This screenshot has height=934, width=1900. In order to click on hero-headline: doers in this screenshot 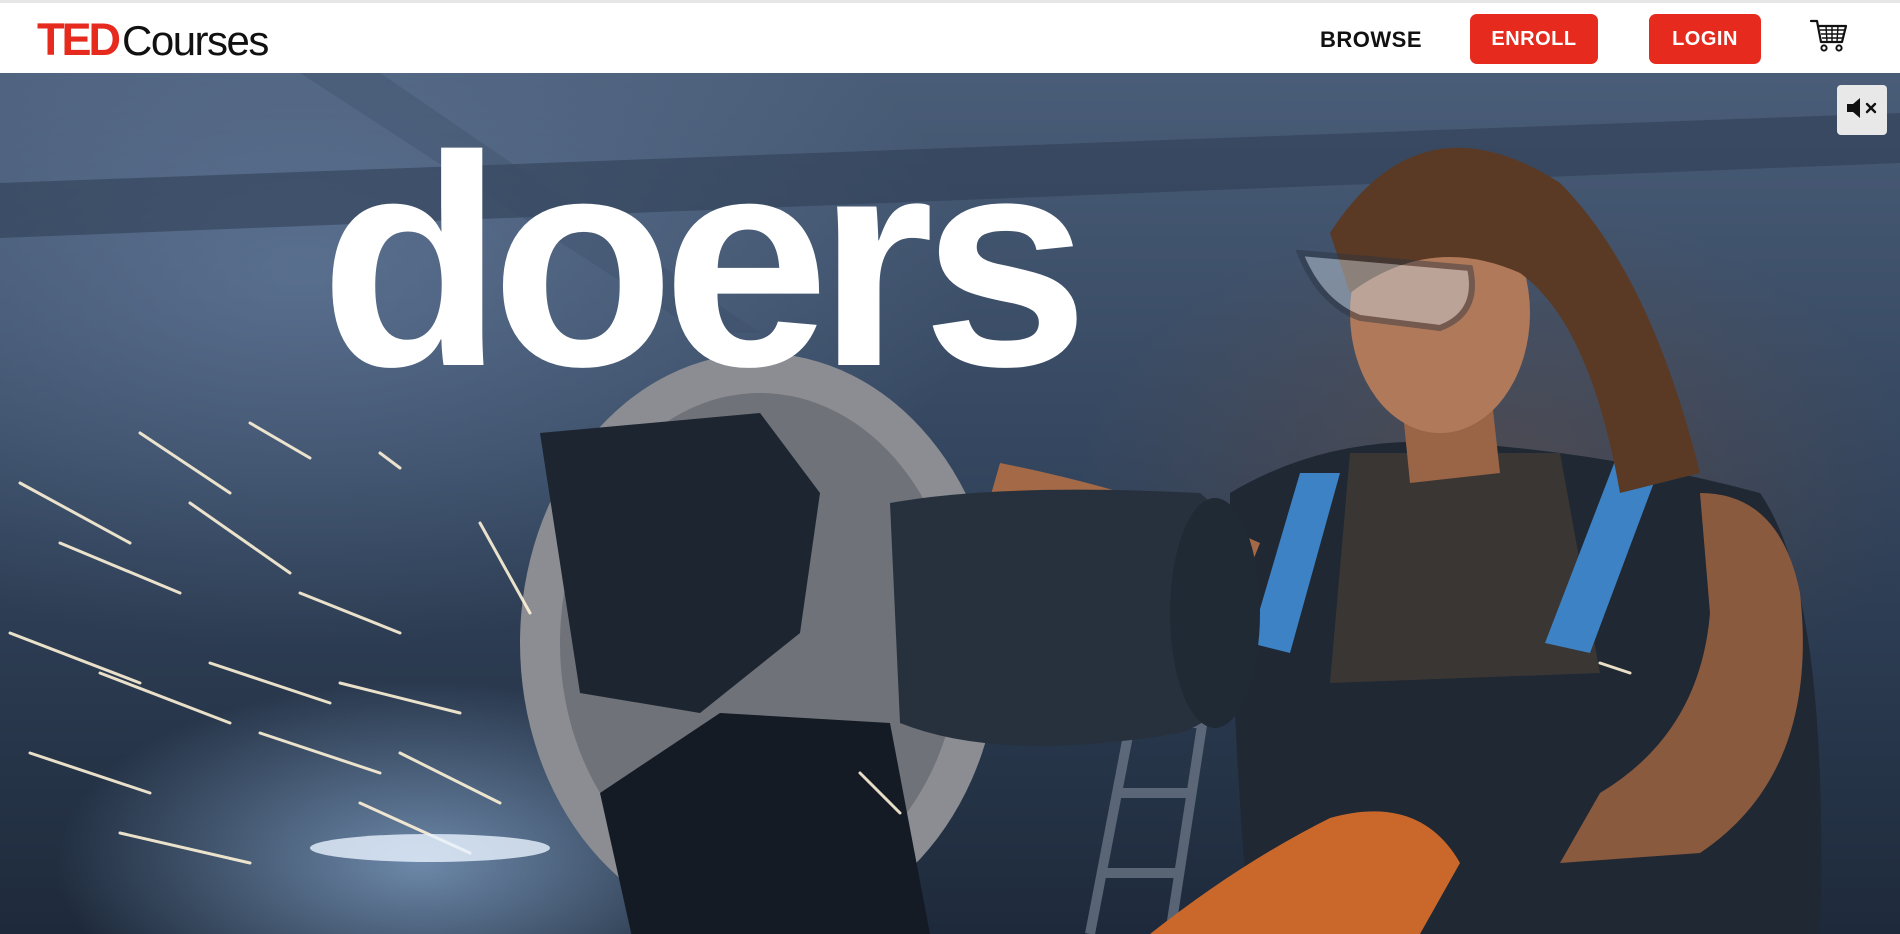, I will do `click(704, 261)`.